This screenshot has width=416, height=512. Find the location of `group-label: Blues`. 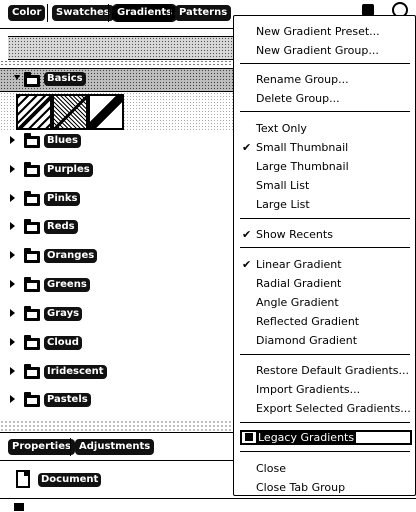

group-label: Blues is located at coordinates (62, 141).